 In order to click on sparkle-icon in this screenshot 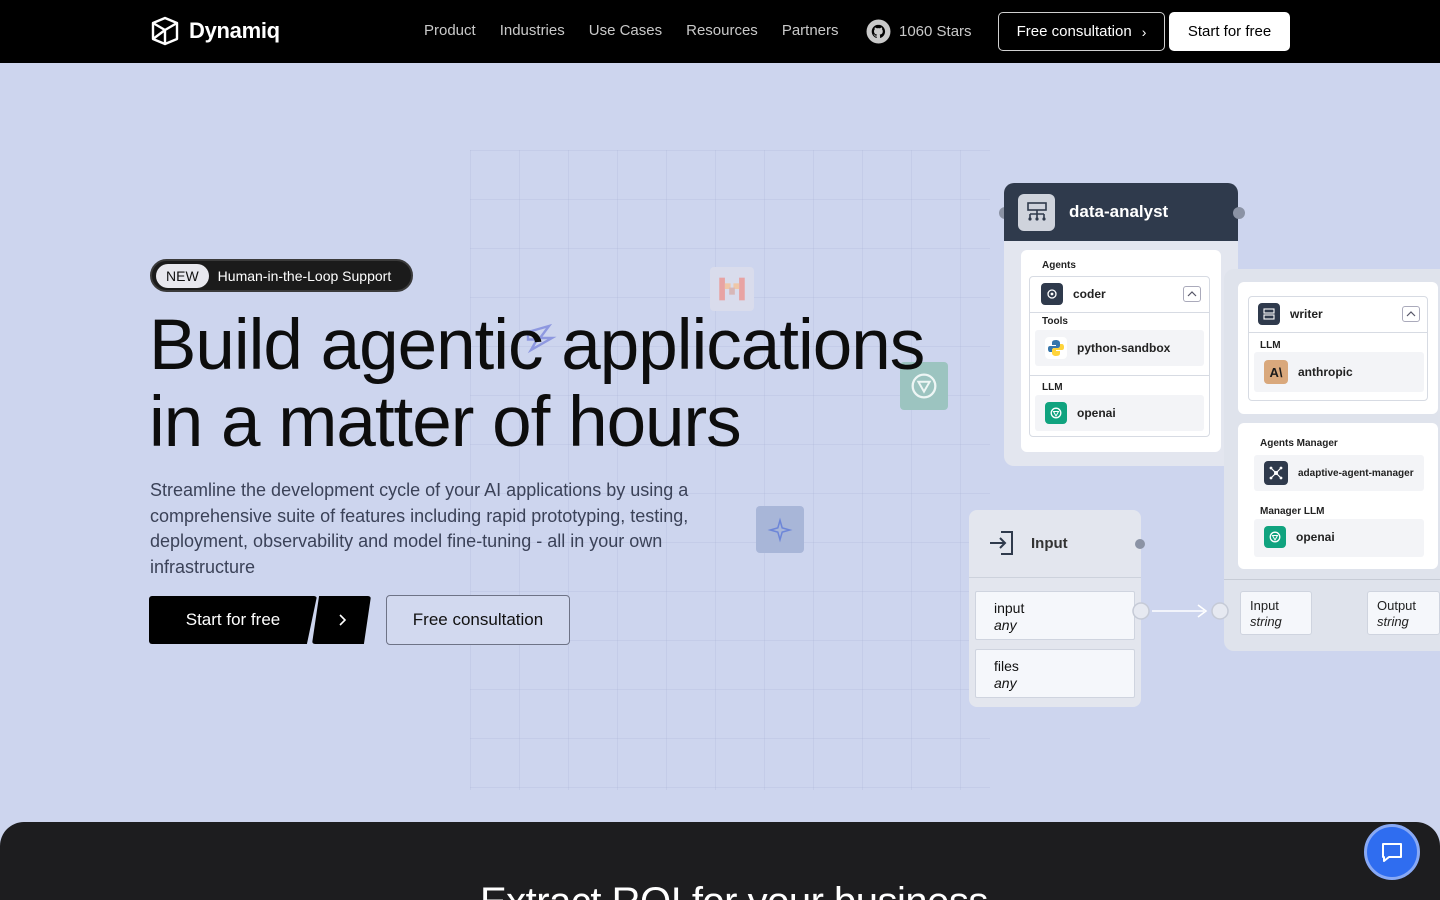, I will do `click(780, 529)`.